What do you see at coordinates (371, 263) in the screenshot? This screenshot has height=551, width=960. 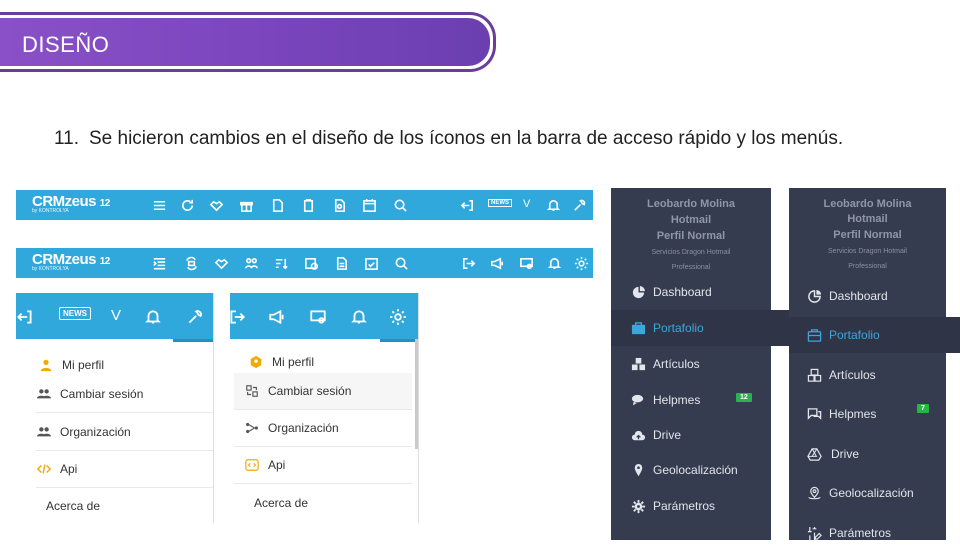 I see `calendar-check-icon` at bounding box center [371, 263].